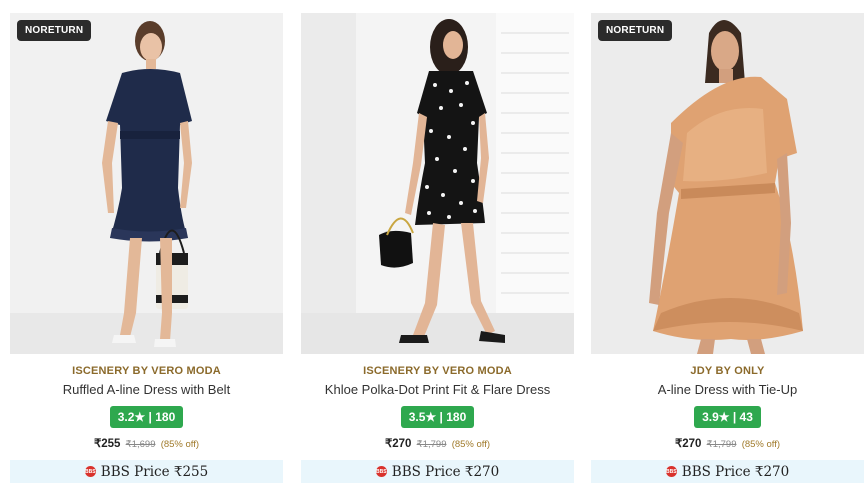 This screenshot has width=865, height=497. Describe the element at coordinates (727, 371) in the screenshot. I see `product-brand: JDY BY ONLY` at that location.